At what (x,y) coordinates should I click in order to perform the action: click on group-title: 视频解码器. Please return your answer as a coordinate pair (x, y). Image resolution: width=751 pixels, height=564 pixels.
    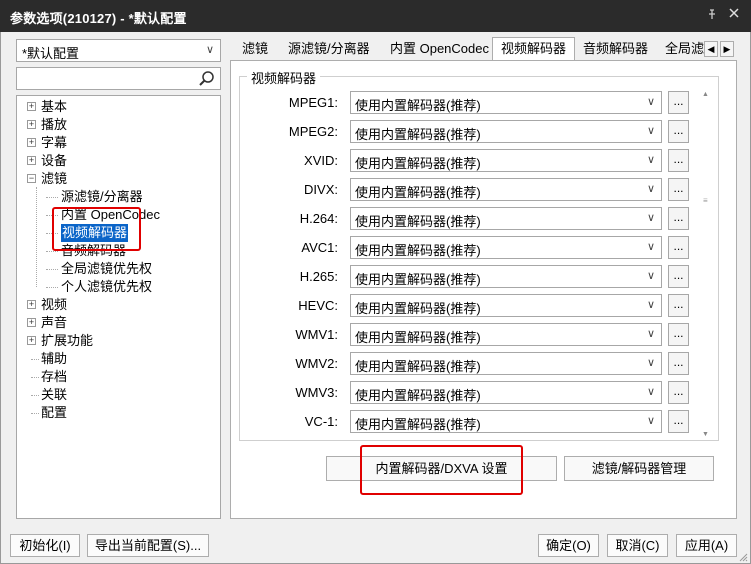
    Looking at the image, I should click on (284, 77).